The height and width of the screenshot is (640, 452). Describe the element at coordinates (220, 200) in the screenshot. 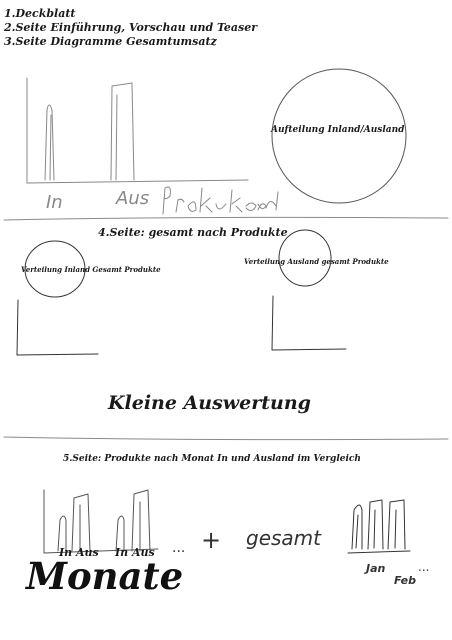

I see `produkte-gesamt-scrawl` at that location.